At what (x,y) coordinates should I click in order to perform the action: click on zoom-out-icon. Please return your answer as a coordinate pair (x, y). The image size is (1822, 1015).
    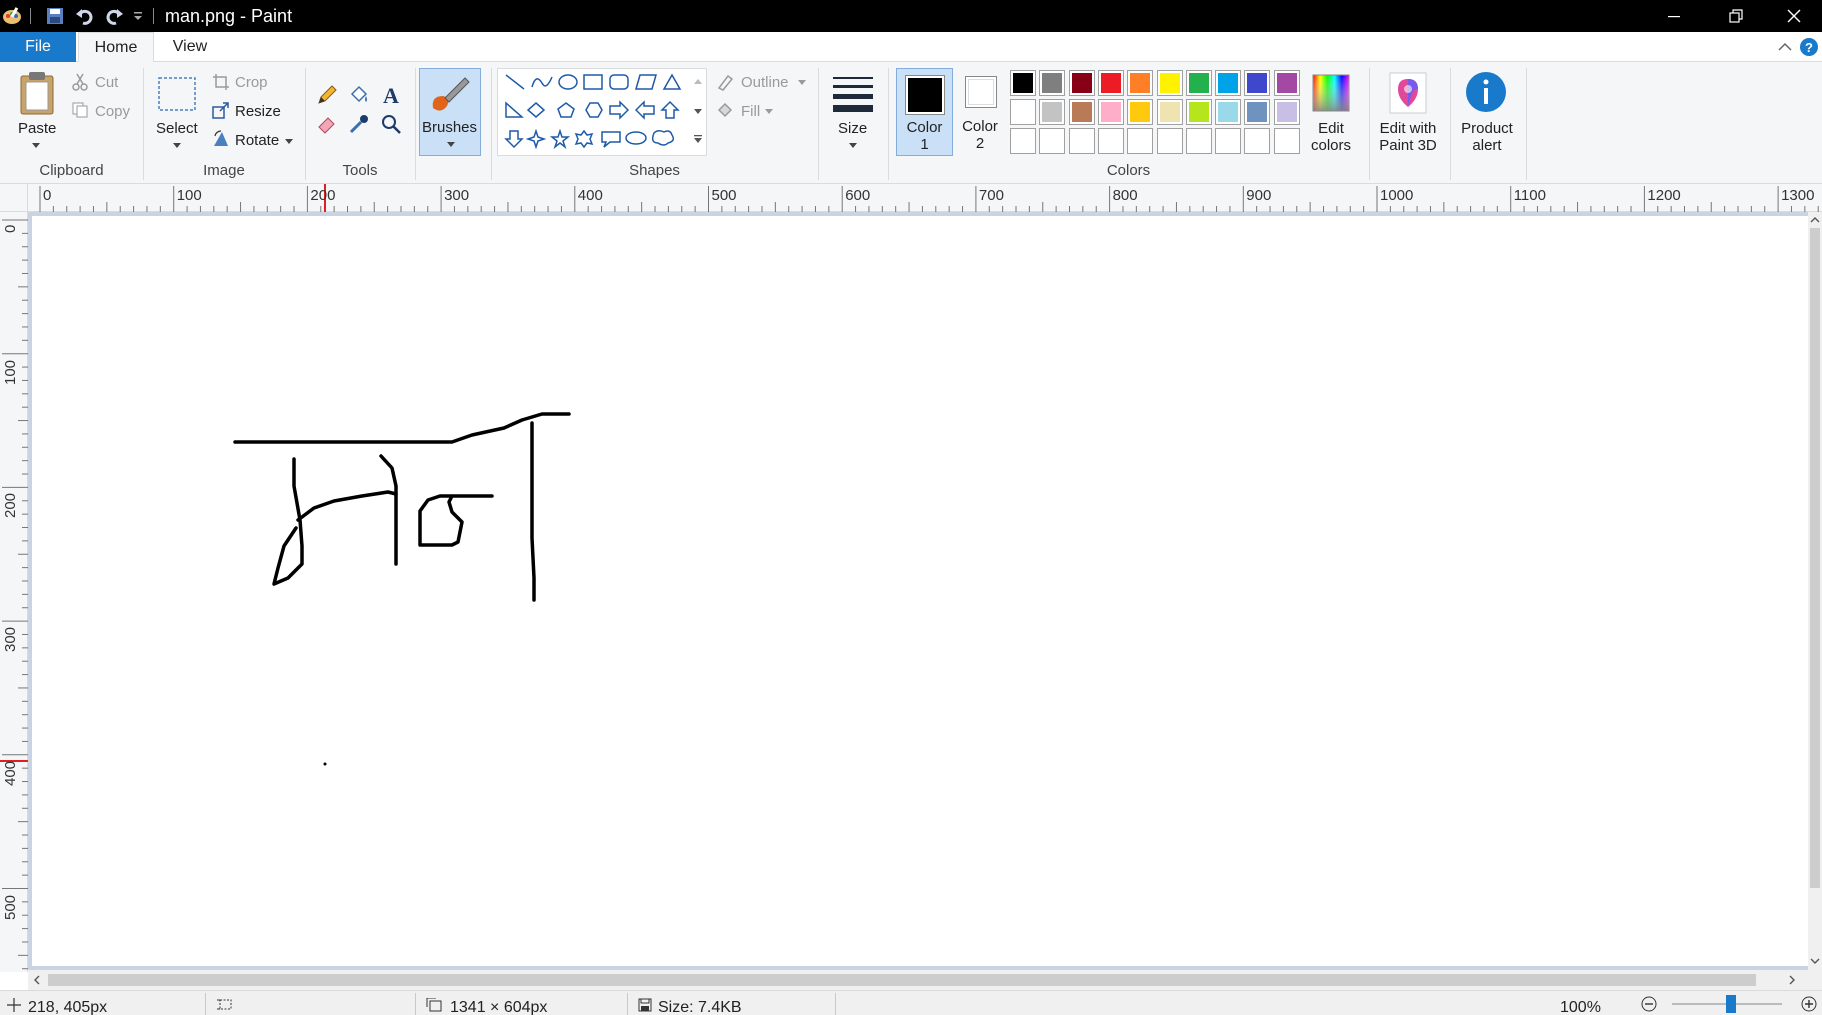
    Looking at the image, I should click on (1649, 1004).